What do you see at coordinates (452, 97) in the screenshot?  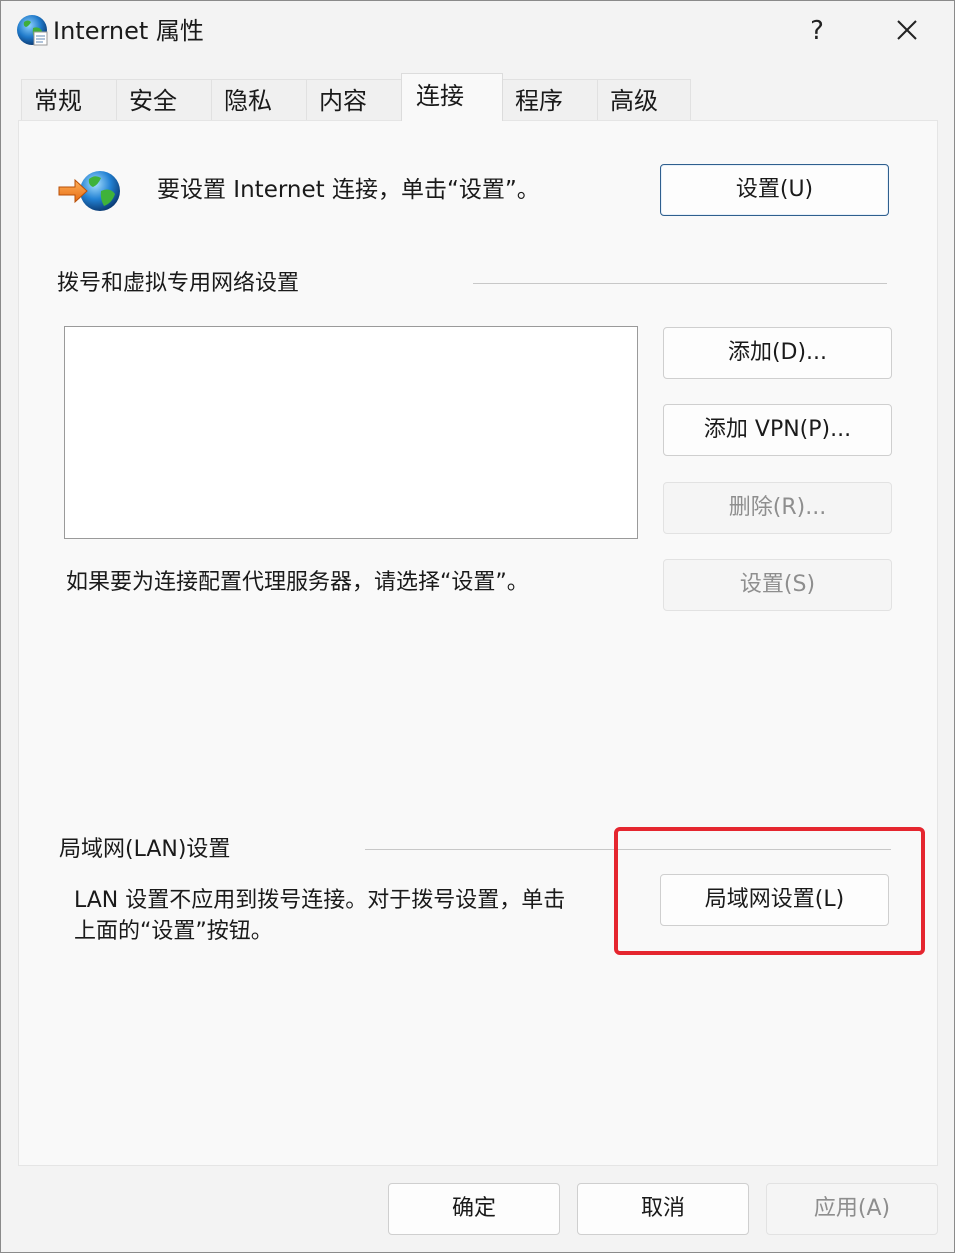 I see `tab-connections: 连接` at bounding box center [452, 97].